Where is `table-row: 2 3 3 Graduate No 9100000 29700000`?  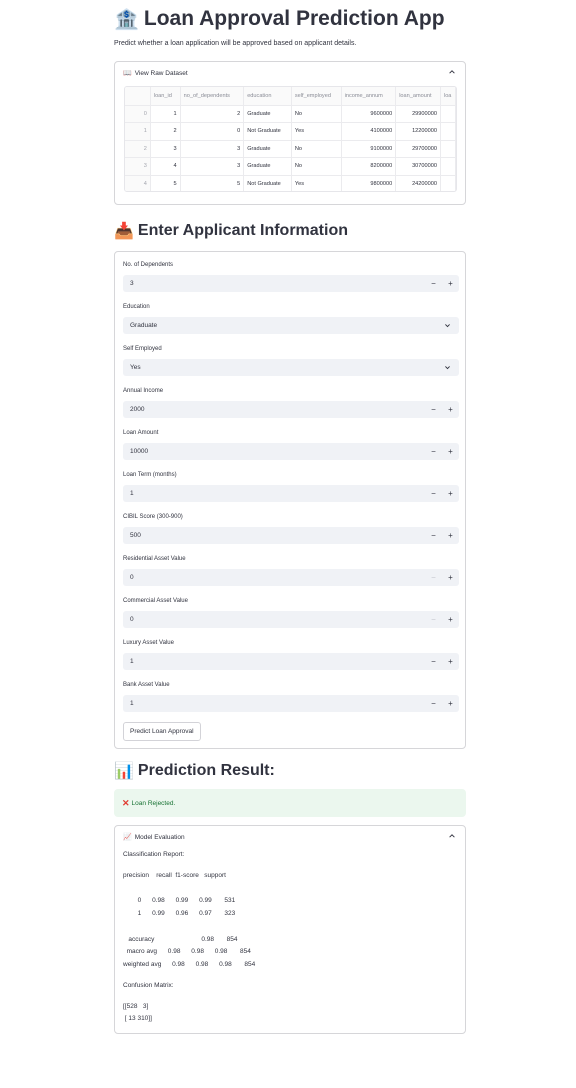 table-row: 2 3 3 Graduate No 9100000 29700000 is located at coordinates (290, 149).